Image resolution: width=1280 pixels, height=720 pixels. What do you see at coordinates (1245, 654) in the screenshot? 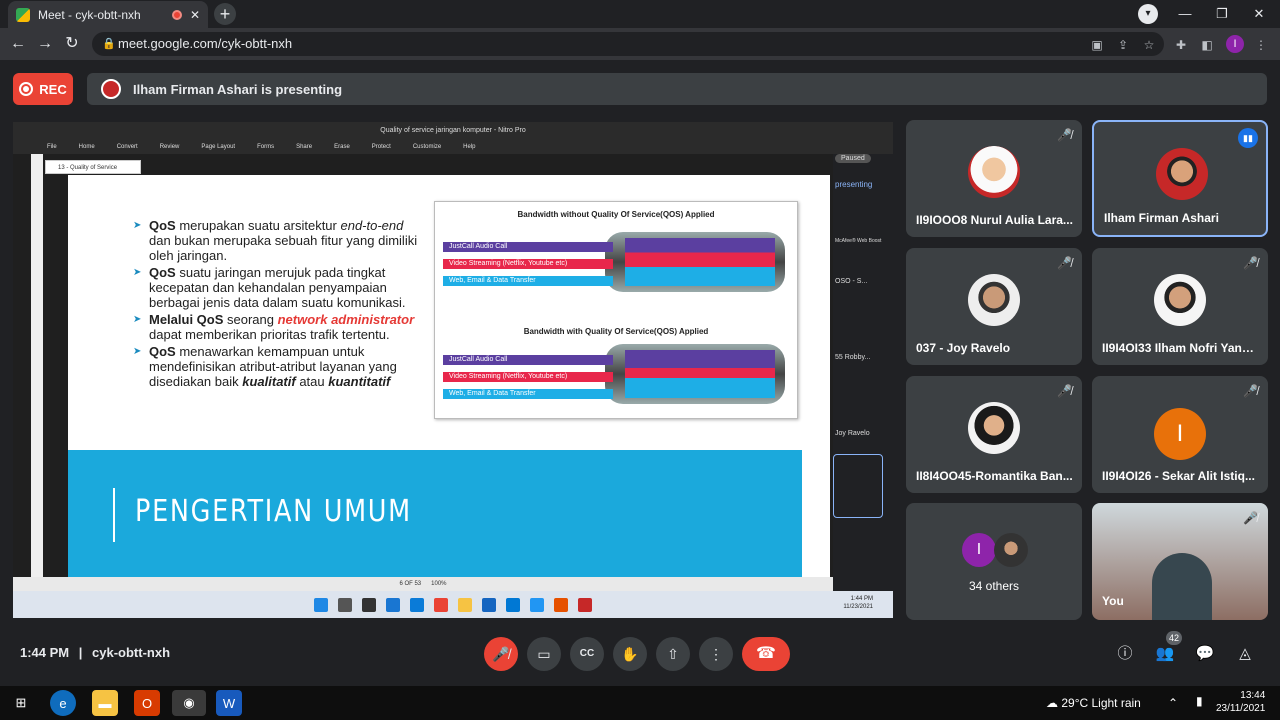
I see `activities-icon: ◬` at bounding box center [1245, 654].